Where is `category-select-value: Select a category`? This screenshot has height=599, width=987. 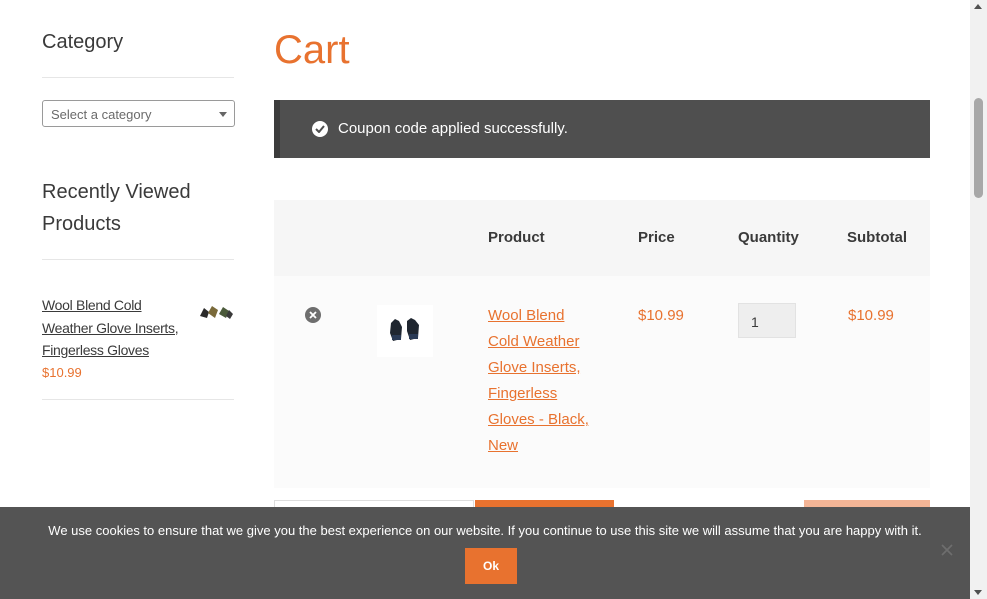
category-select-value: Select a category is located at coordinates (101, 114).